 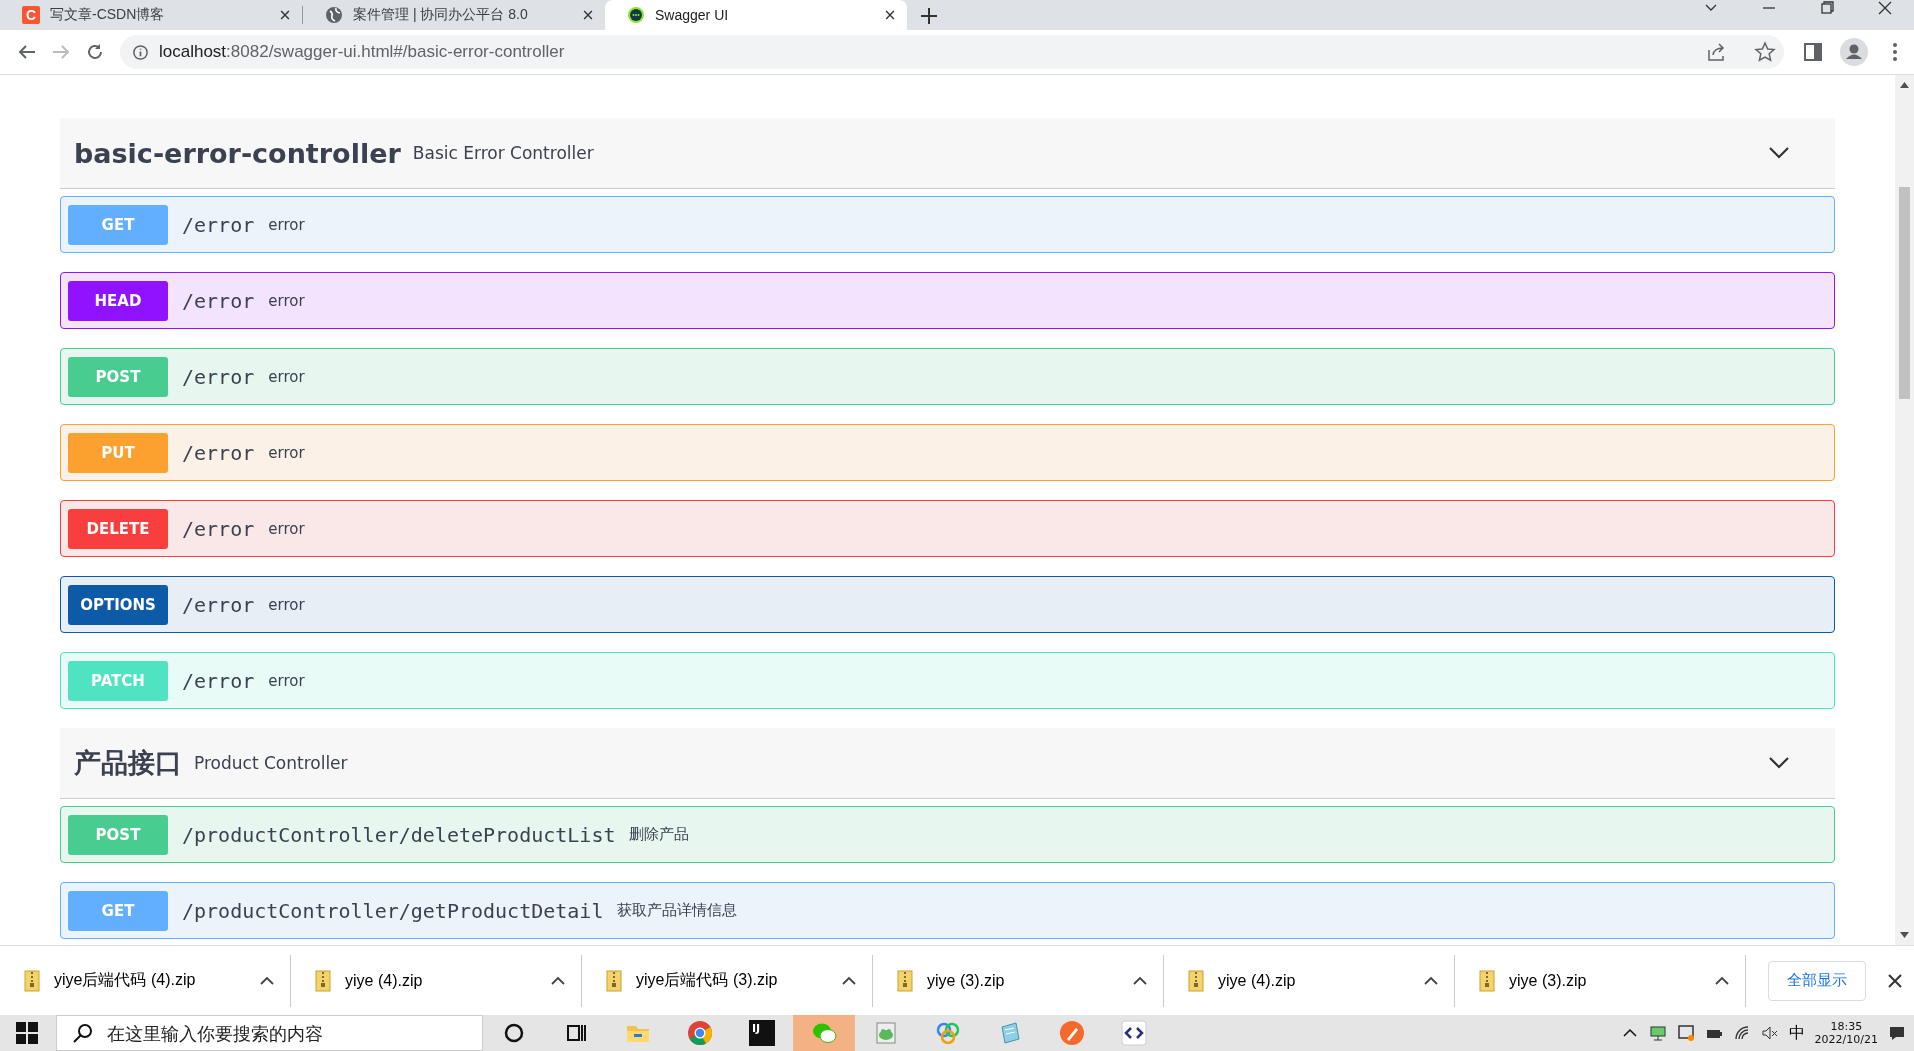 What do you see at coordinates (362, 52) in the screenshot?
I see `url-text: localhost:8082/swagger-ui.html#/basic-error-controller` at bounding box center [362, 52].